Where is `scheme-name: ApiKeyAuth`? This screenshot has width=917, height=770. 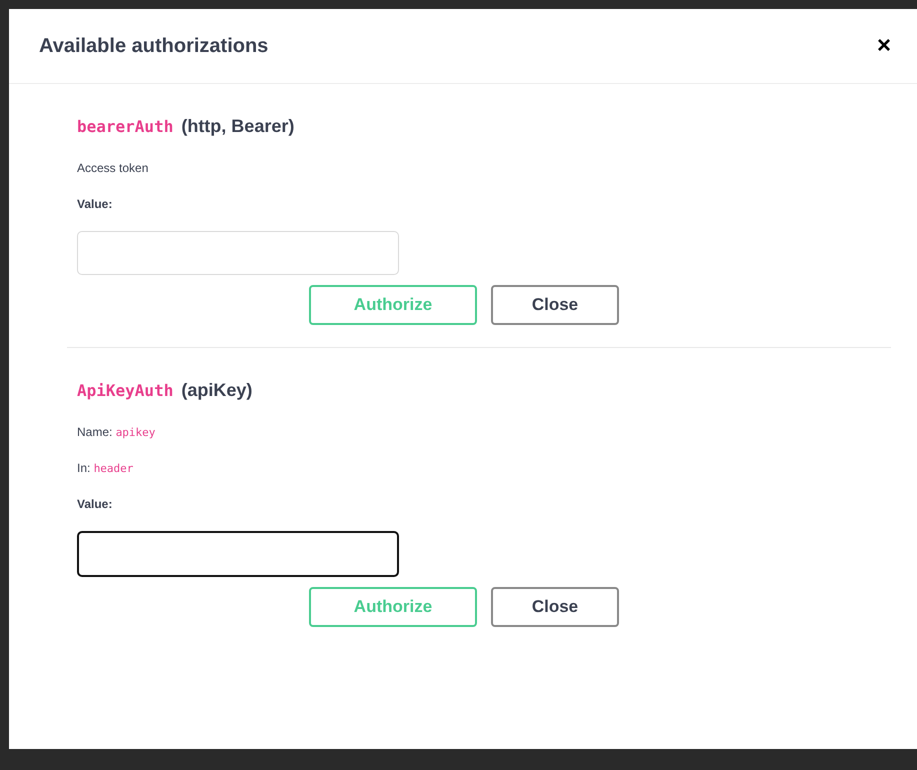 scheme-name: ApiKeyAuth is located at coordinates (125, 390).